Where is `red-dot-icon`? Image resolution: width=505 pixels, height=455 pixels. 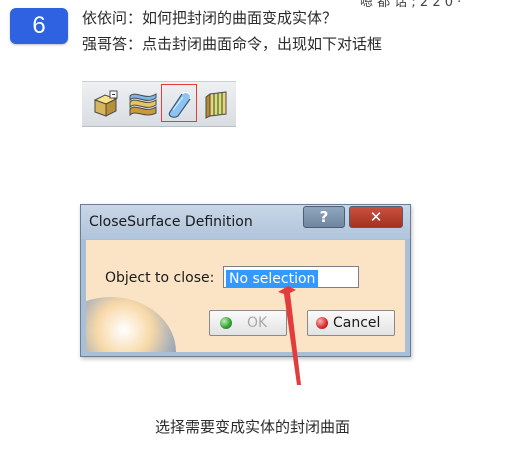
red-dot-icon is located at coordinates (322, 323).